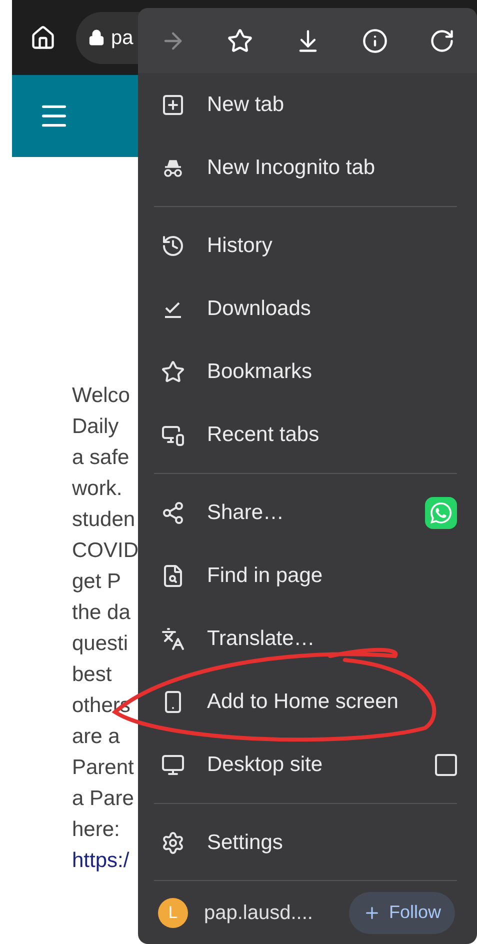  What do you see at coordinates (97, 582) in the screenshot?
I see `page-text-line: get P` at bounding box center [97, 582].